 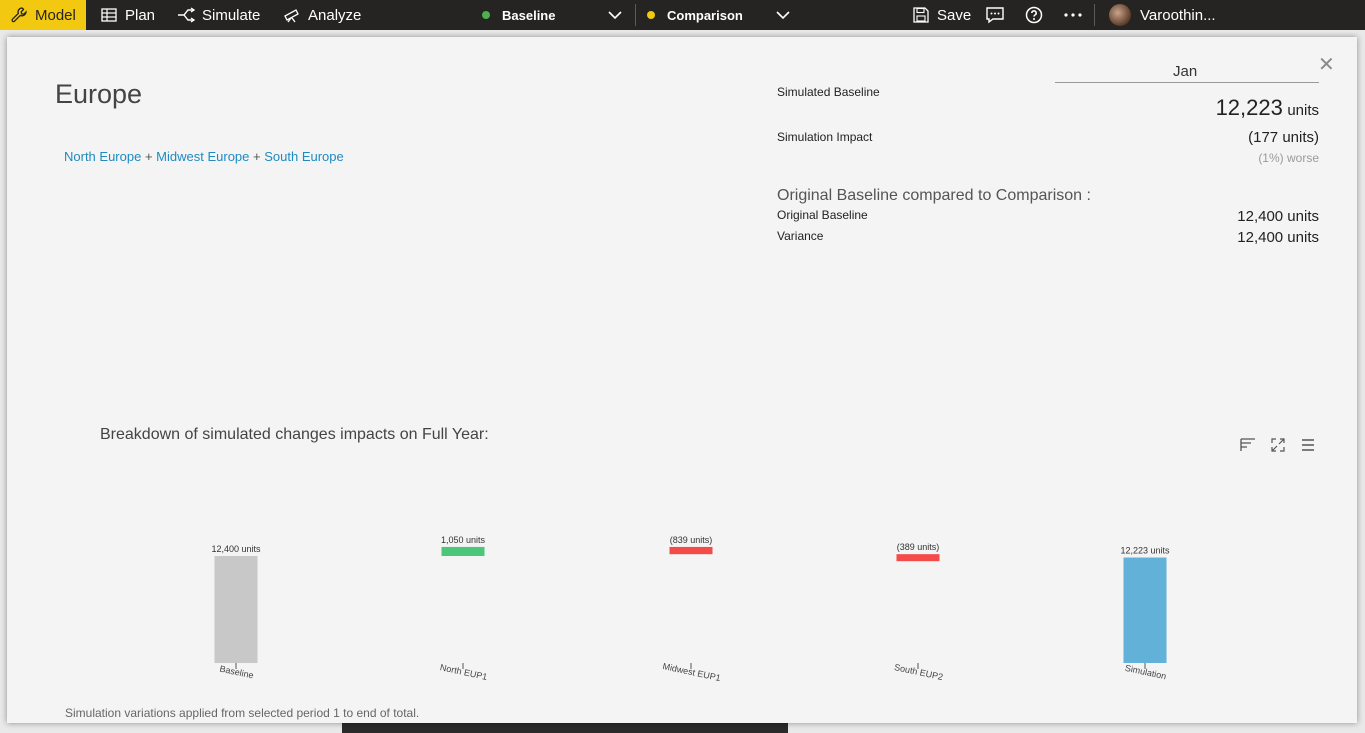 What do you see at coordinates (186, 15) in the screenshot?
I see `branch-icon` at bounding box center [186, 15].